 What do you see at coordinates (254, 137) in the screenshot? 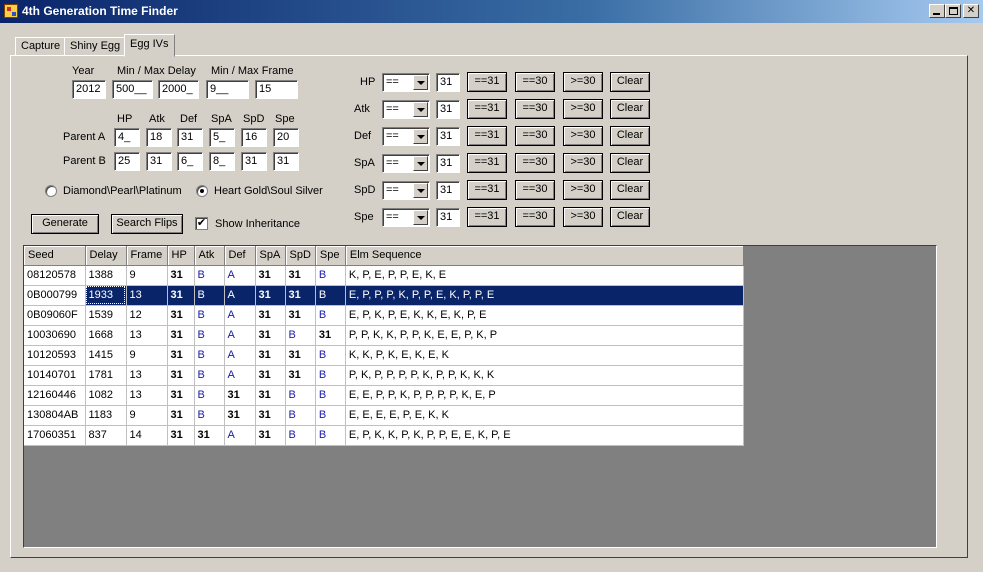
I see `parent-a-spd: 16` at bounding box center [254, 137].